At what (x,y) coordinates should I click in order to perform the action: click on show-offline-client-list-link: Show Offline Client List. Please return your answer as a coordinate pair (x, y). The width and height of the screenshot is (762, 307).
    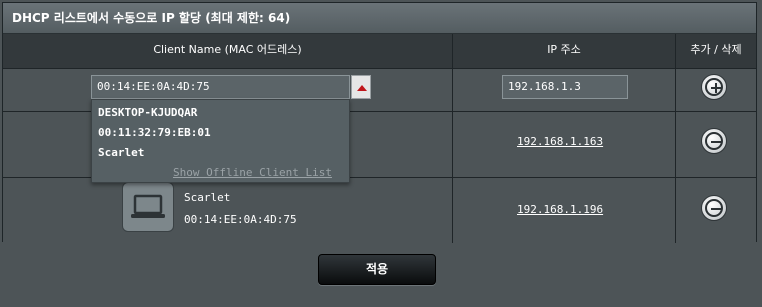
    Looking at the image, I should click on (252, 172).